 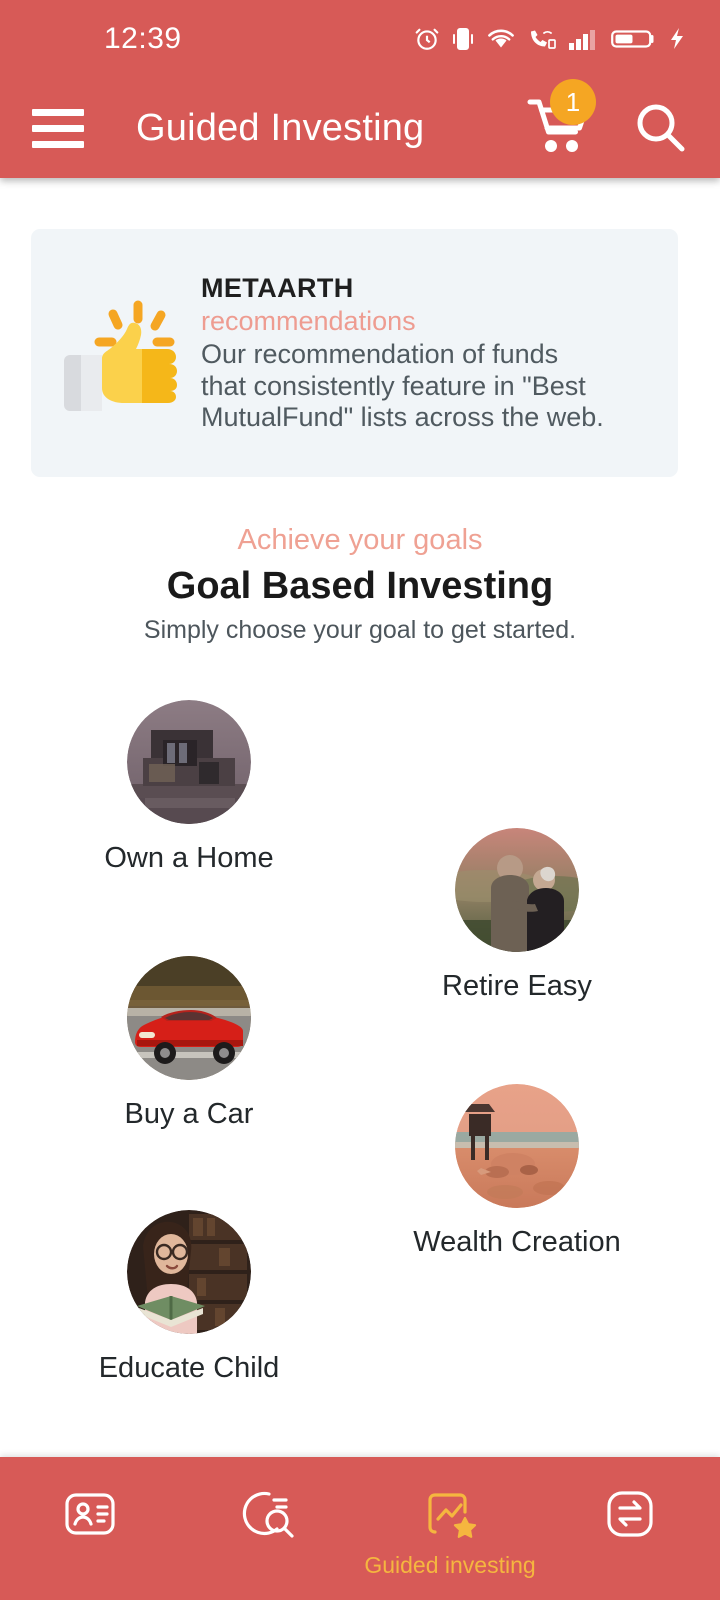 I want to click on charging-bolt-icon, so click(x=677, y=39).